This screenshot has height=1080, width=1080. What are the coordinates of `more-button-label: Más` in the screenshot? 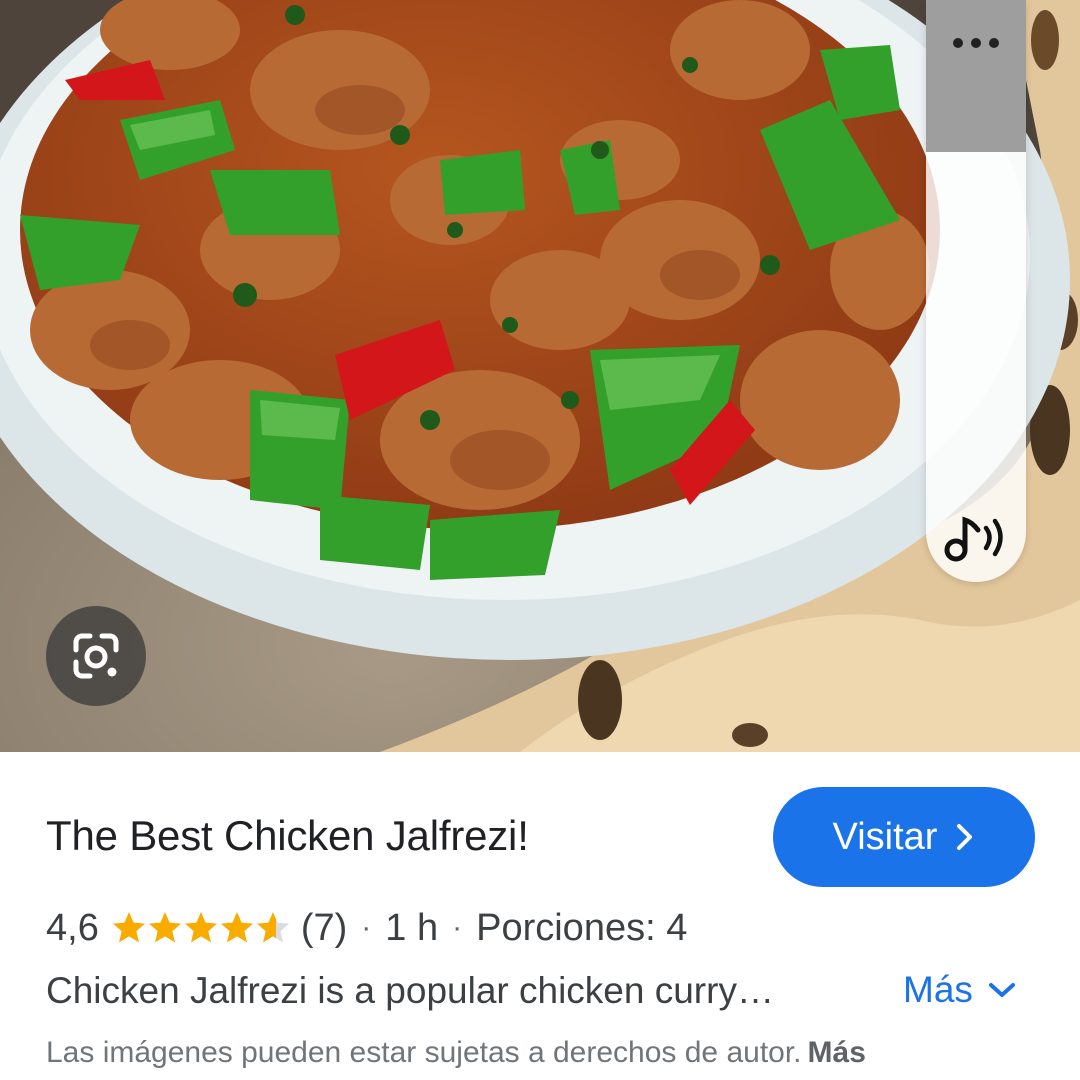 It's located at (938, 989).